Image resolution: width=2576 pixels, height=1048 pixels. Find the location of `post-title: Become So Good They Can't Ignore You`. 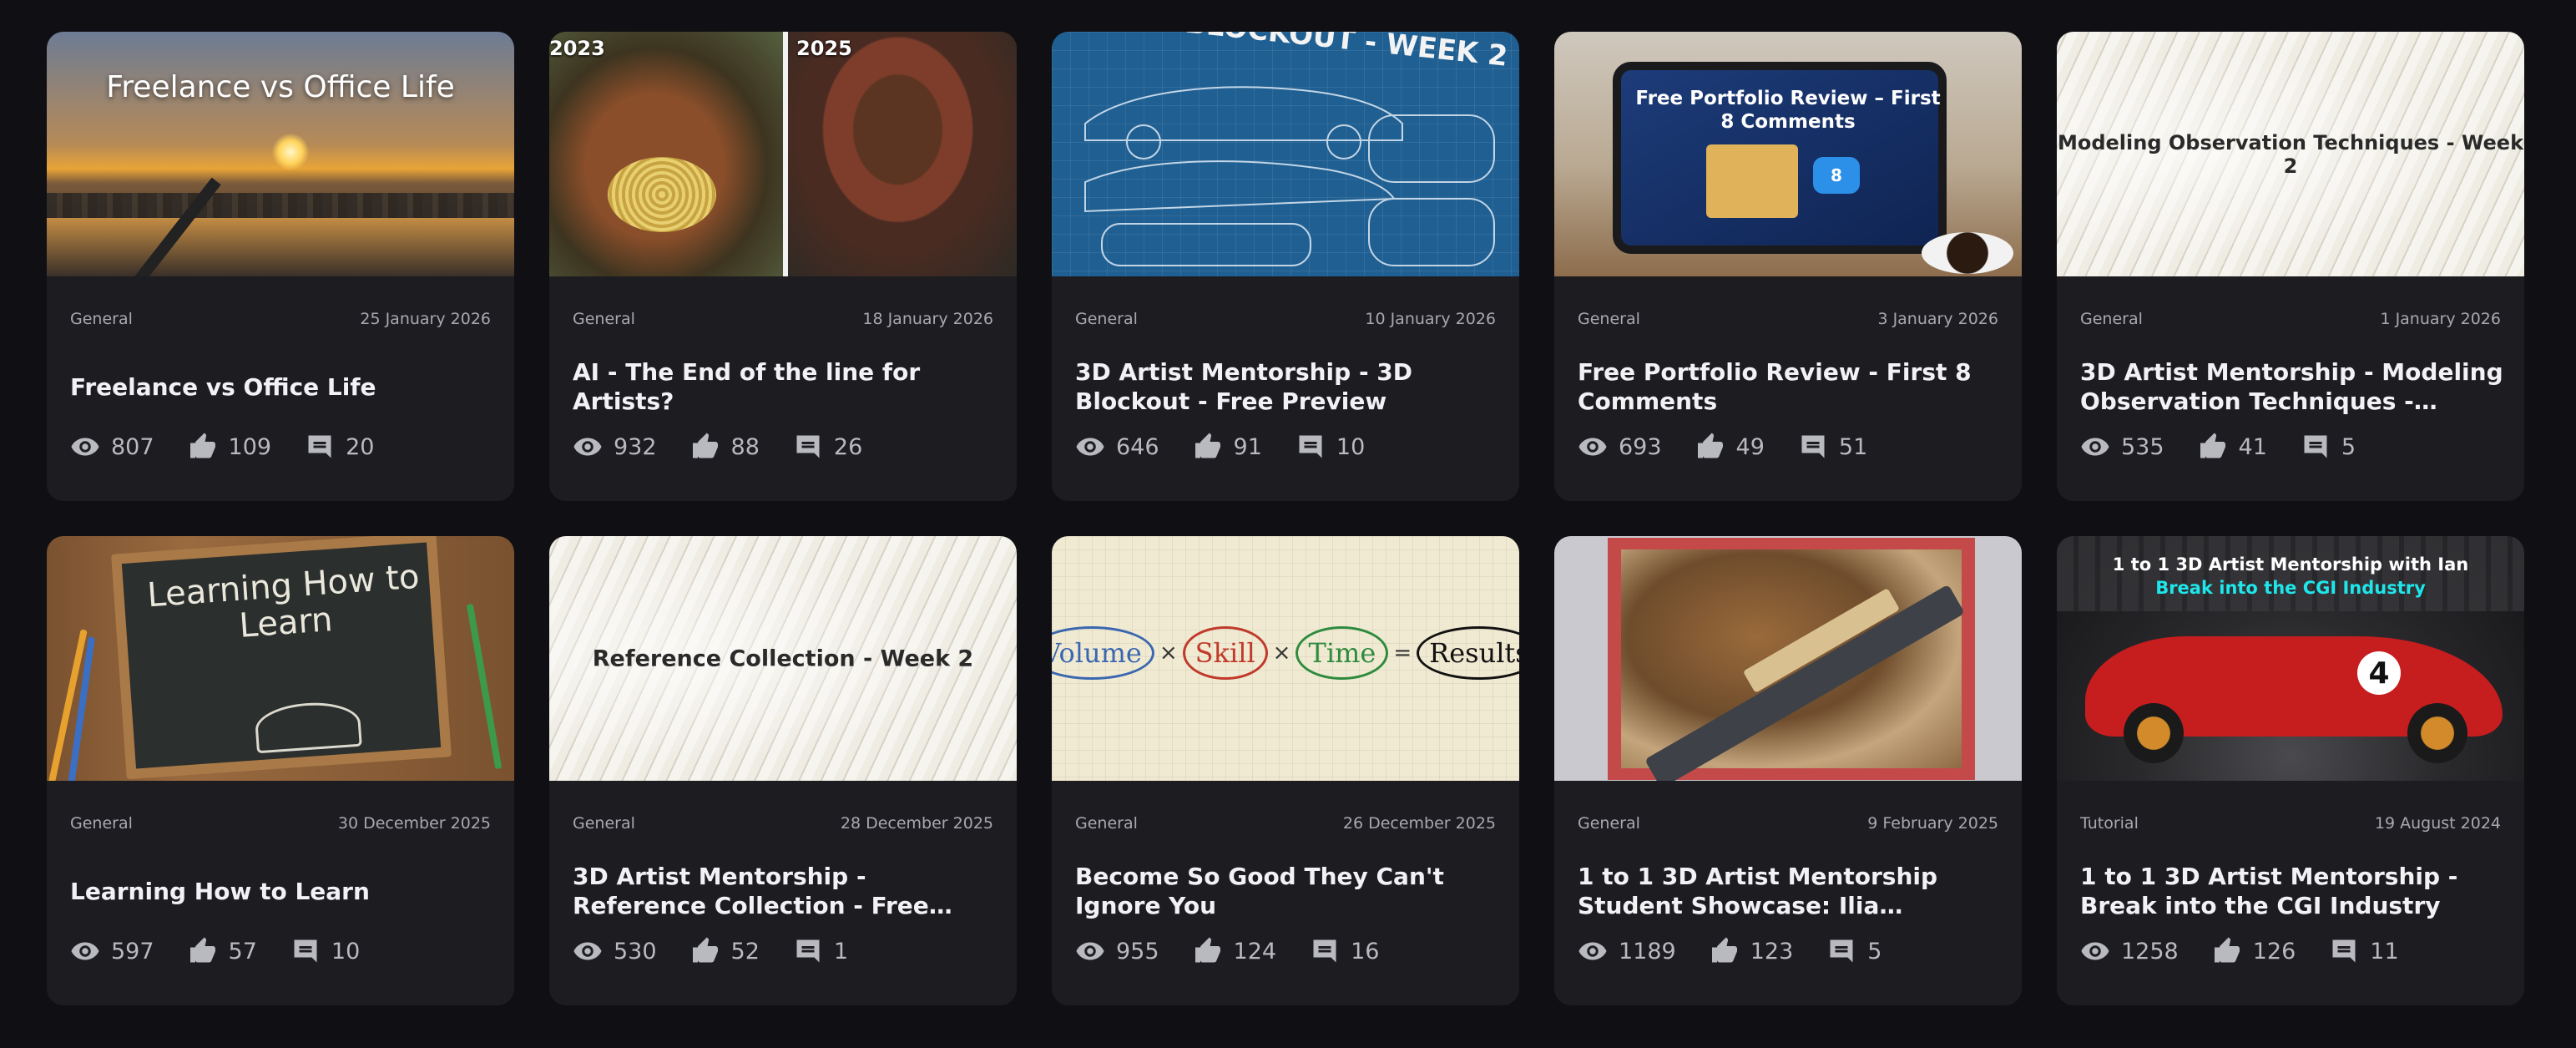

post-title: Become So Good They Can't Ignore You is located at coordinates (1287, 891).